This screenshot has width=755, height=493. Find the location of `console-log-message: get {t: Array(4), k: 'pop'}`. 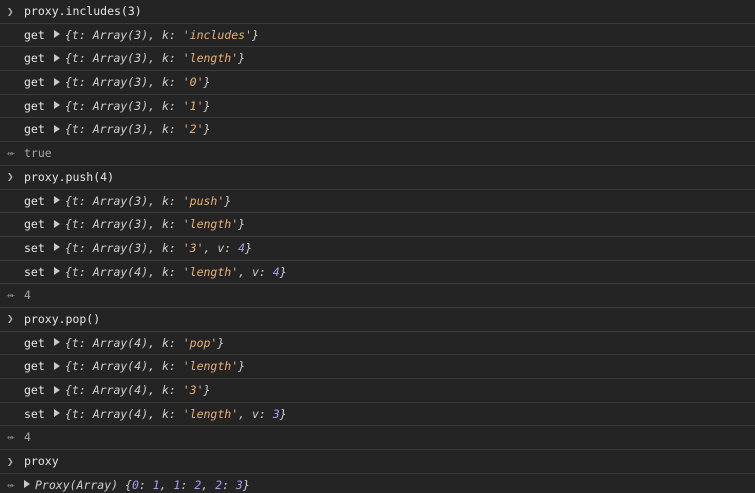

console-log-message: get {t: Array(4), k: 'pop'} is located at coordinates (124, 344).